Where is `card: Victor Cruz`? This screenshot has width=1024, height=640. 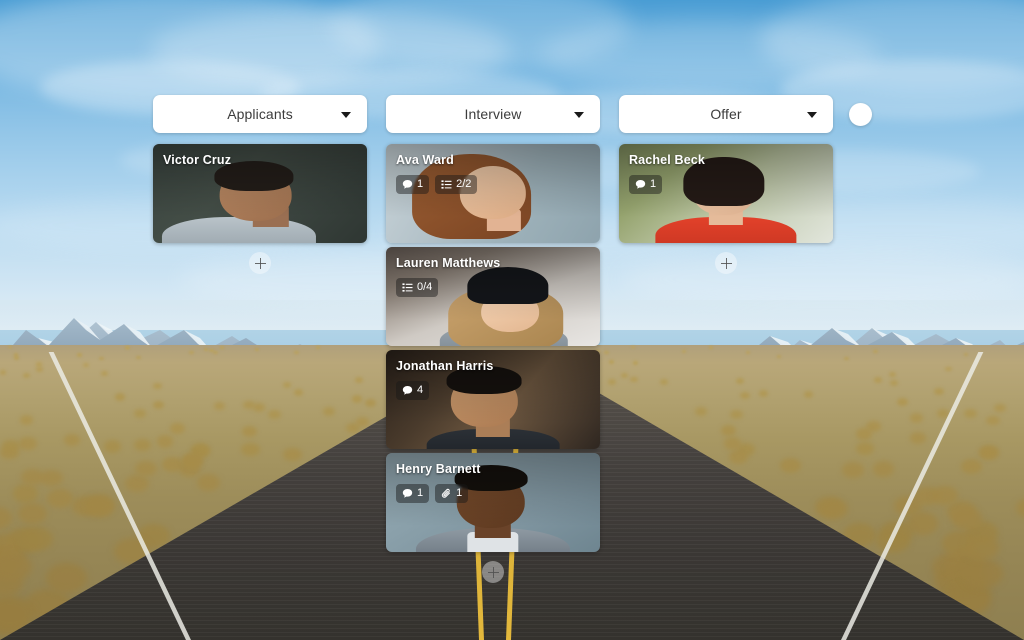
card: Victor Cruz is located at coordinates (260, 193).